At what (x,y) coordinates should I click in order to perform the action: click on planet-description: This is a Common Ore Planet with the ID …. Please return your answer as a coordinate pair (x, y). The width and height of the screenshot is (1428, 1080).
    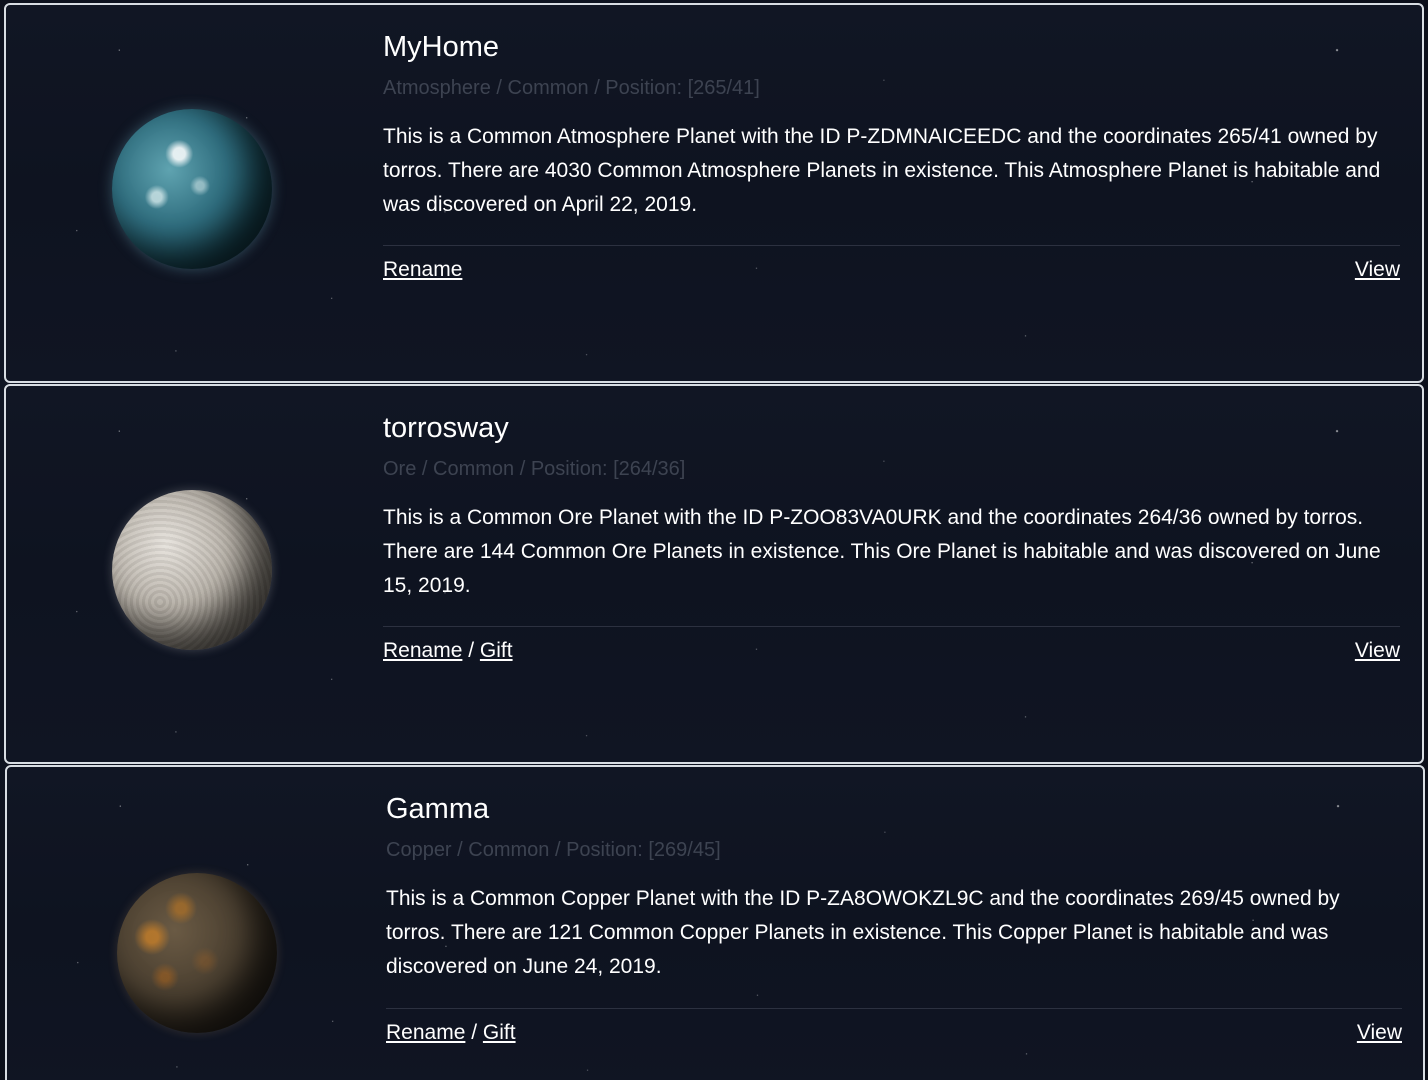
    Looking at the image, I should click on (882, 551).